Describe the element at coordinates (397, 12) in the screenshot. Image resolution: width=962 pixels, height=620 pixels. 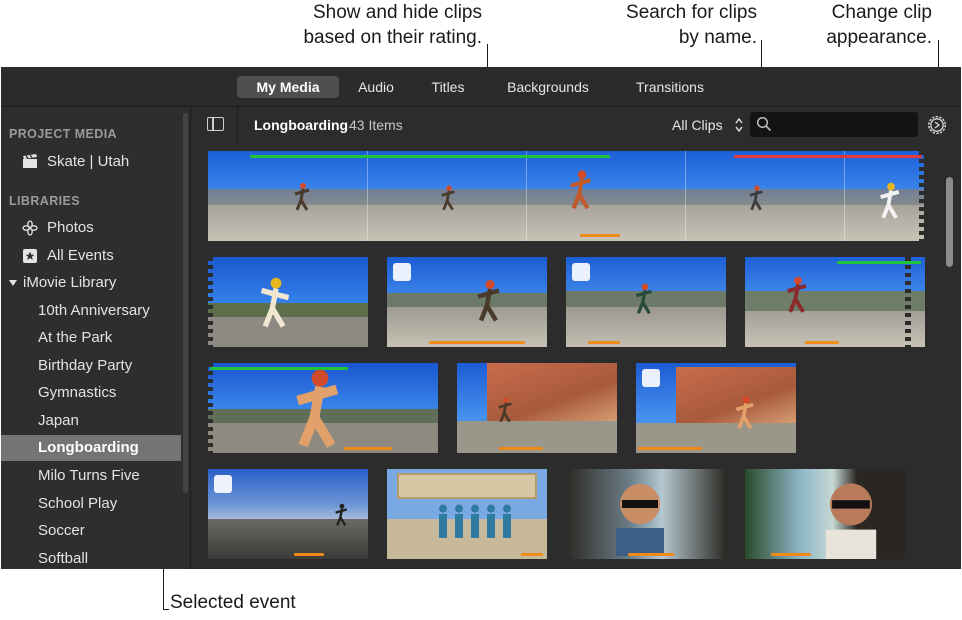
I see `callout-rating-line-1: Show and hide clips` at that location.